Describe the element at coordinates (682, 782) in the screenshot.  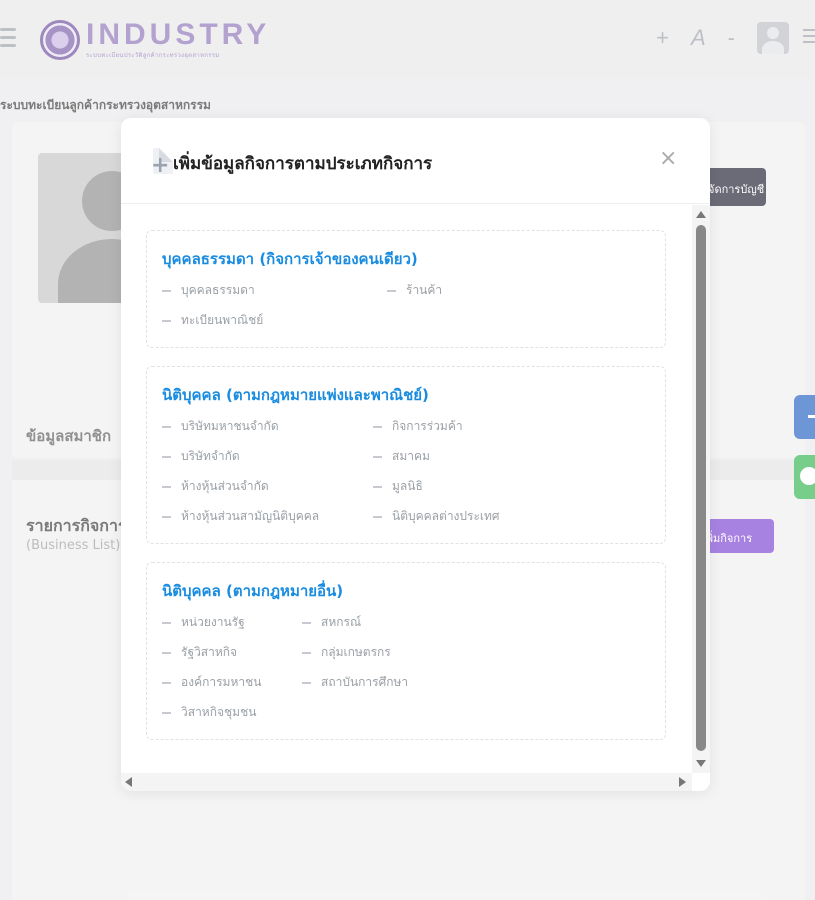
I see `scroll-right-icon` at that location.